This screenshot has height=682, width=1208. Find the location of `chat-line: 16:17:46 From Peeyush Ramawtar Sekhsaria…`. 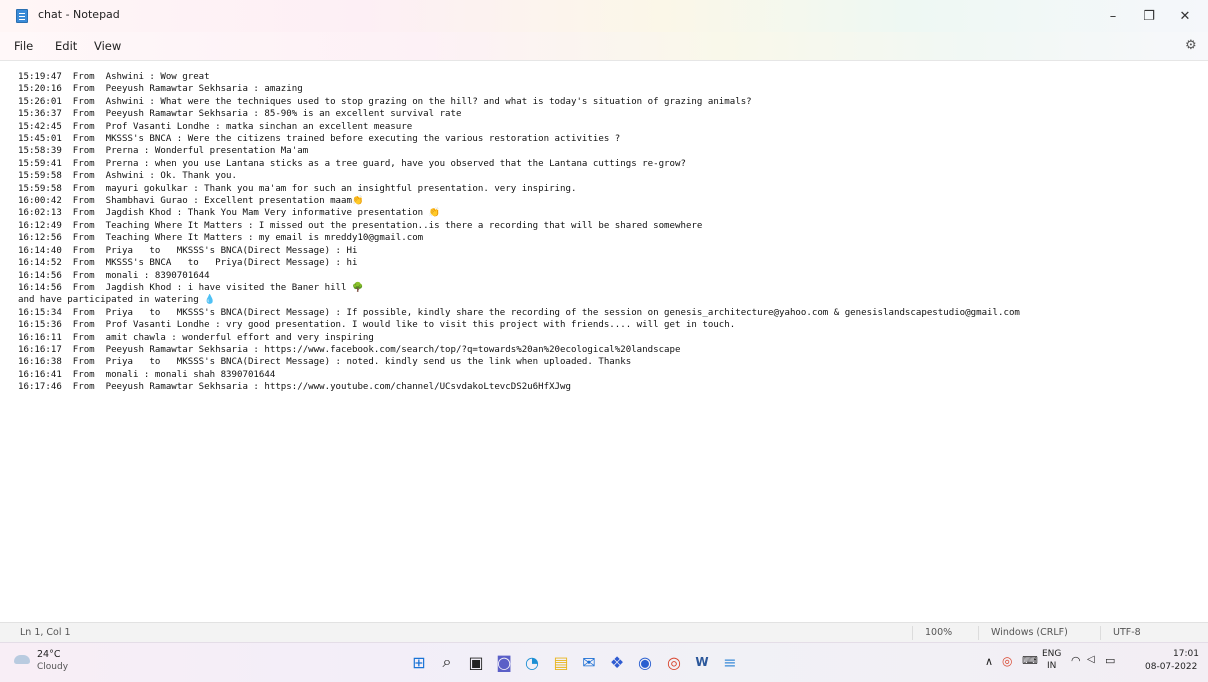

chat-line: 16:17:46 From Peeyush Ramawtar Sekhsaria… is located at coordinates (294, 387).